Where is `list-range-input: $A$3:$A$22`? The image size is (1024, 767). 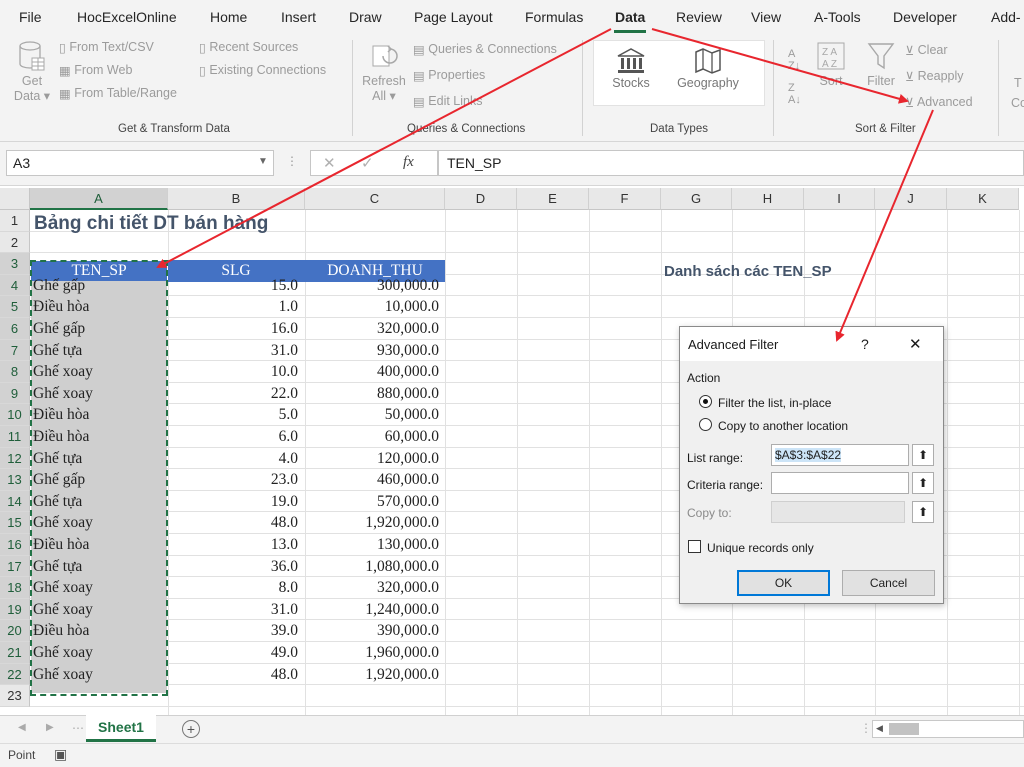 list-range-input: $A$3:$A$22 is located at coordinates (840, 455).